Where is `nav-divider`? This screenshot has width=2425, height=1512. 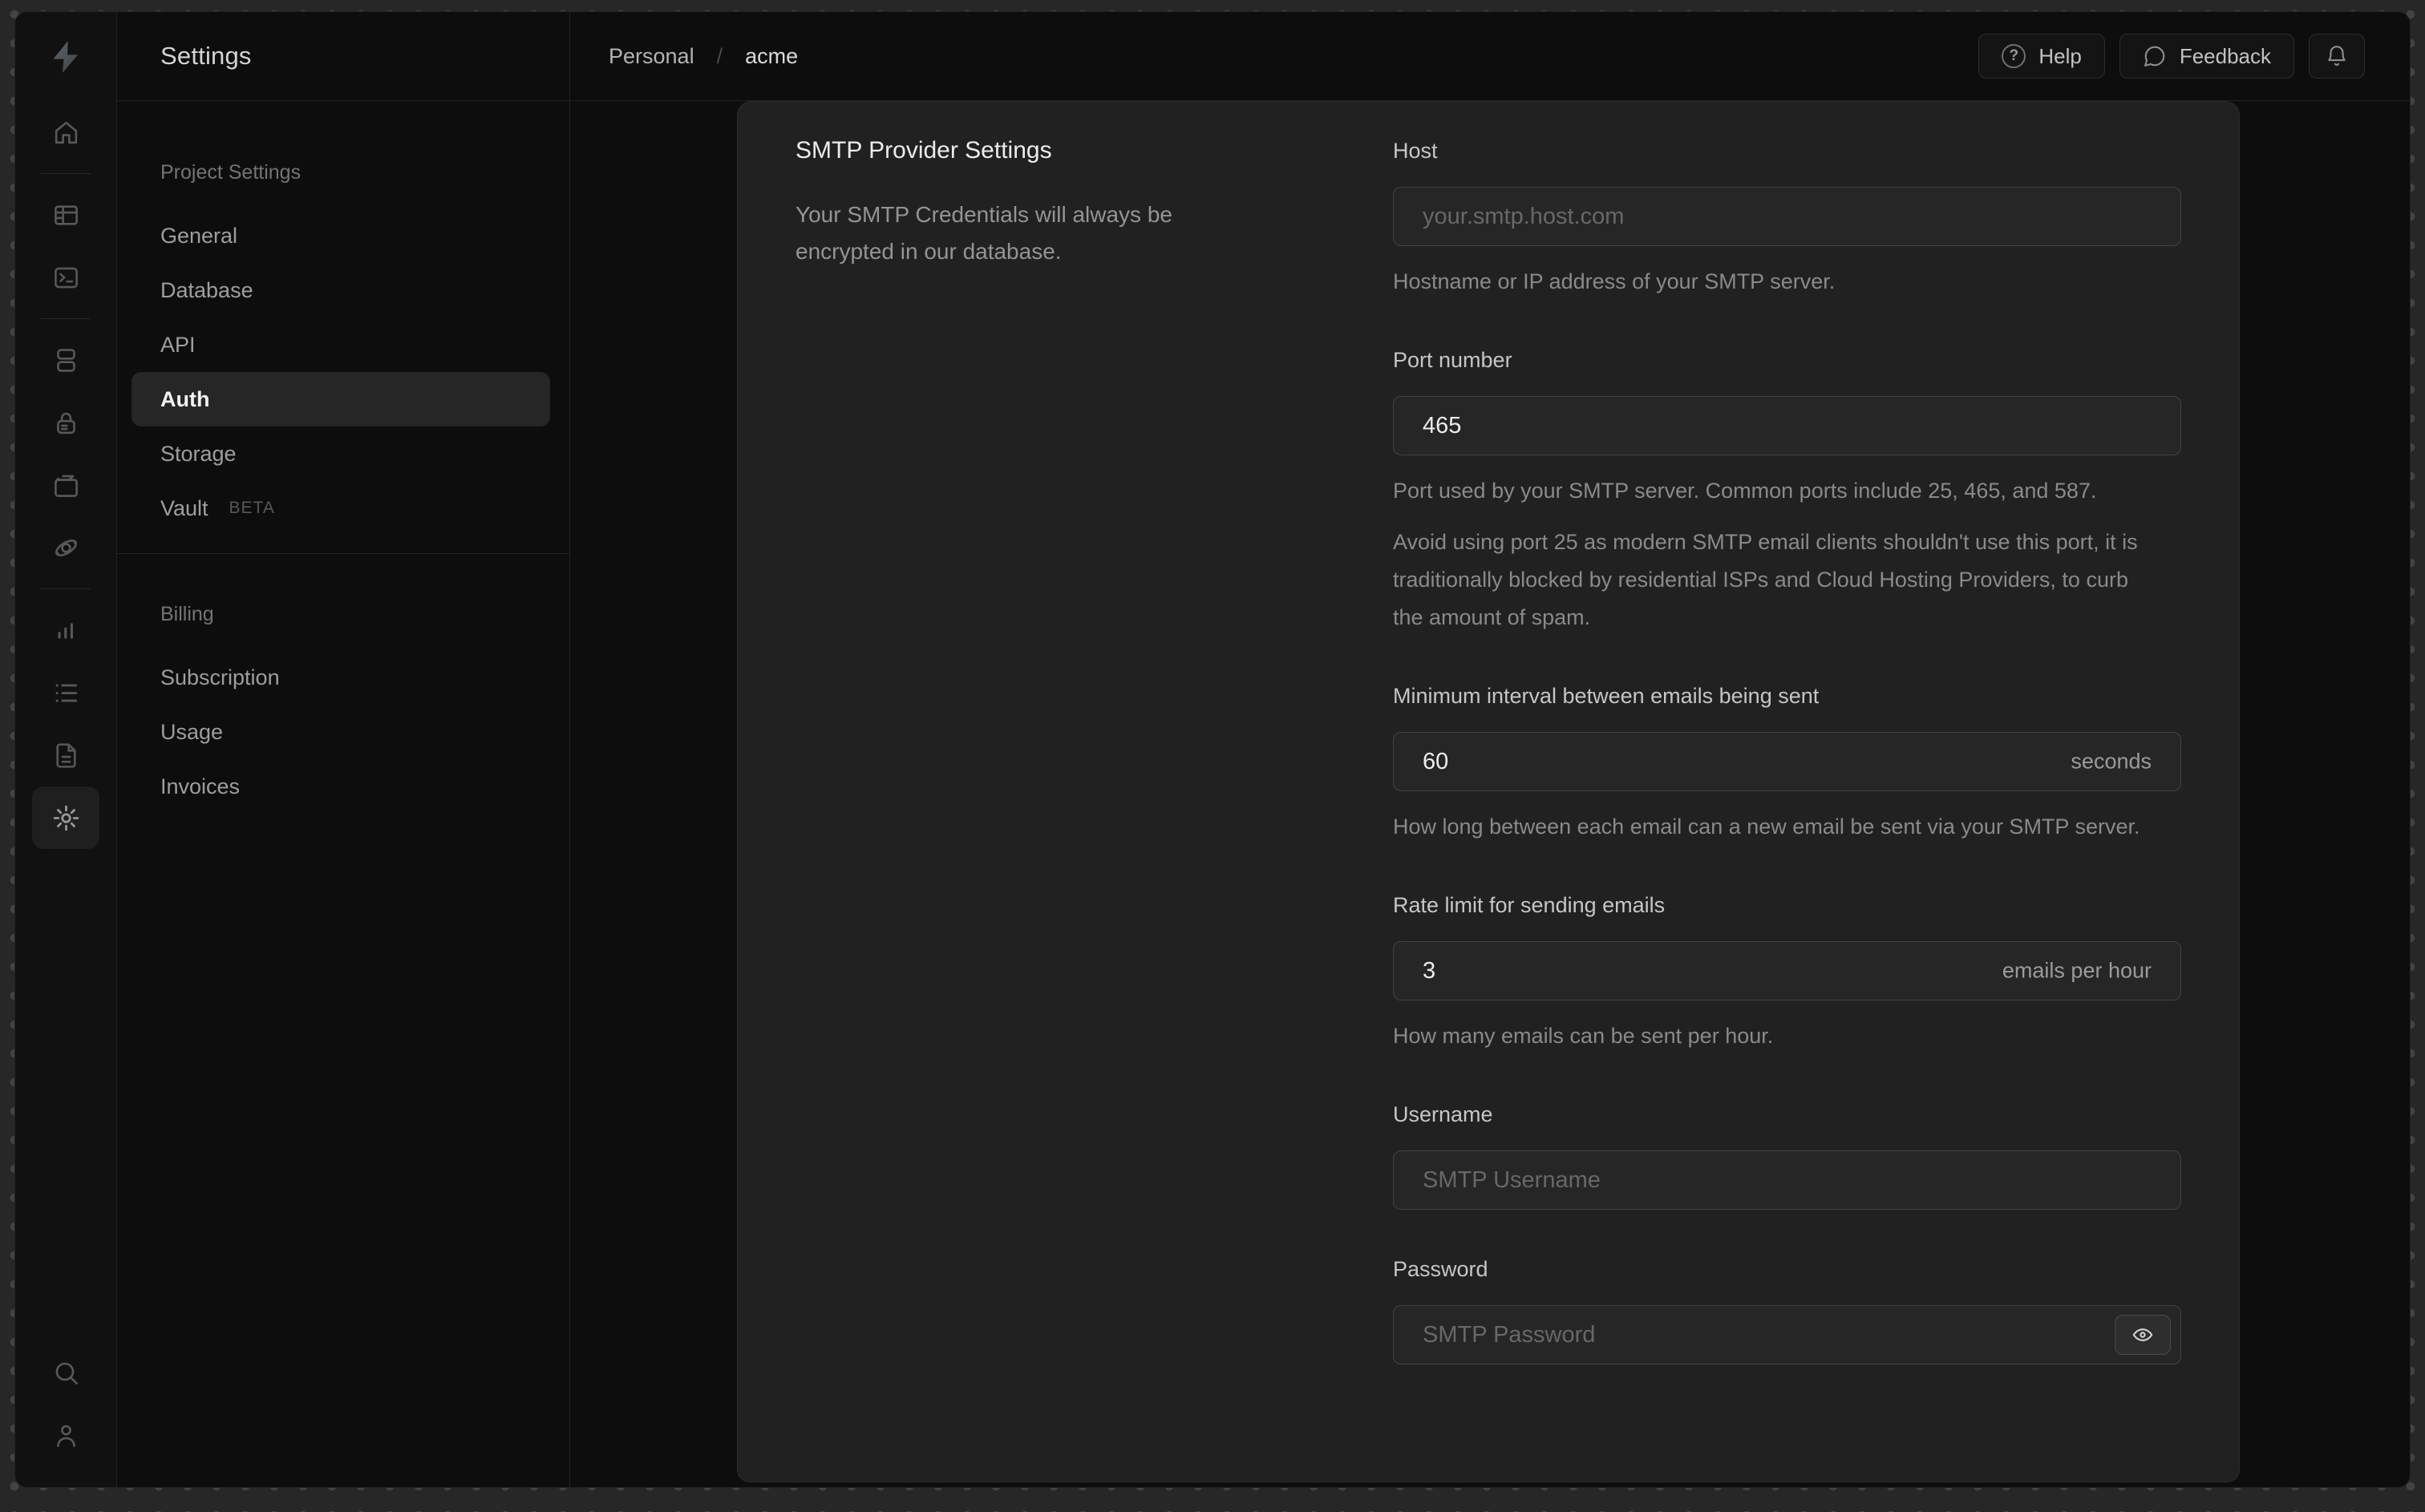 nav-divider is located at coordinates (343, 553).